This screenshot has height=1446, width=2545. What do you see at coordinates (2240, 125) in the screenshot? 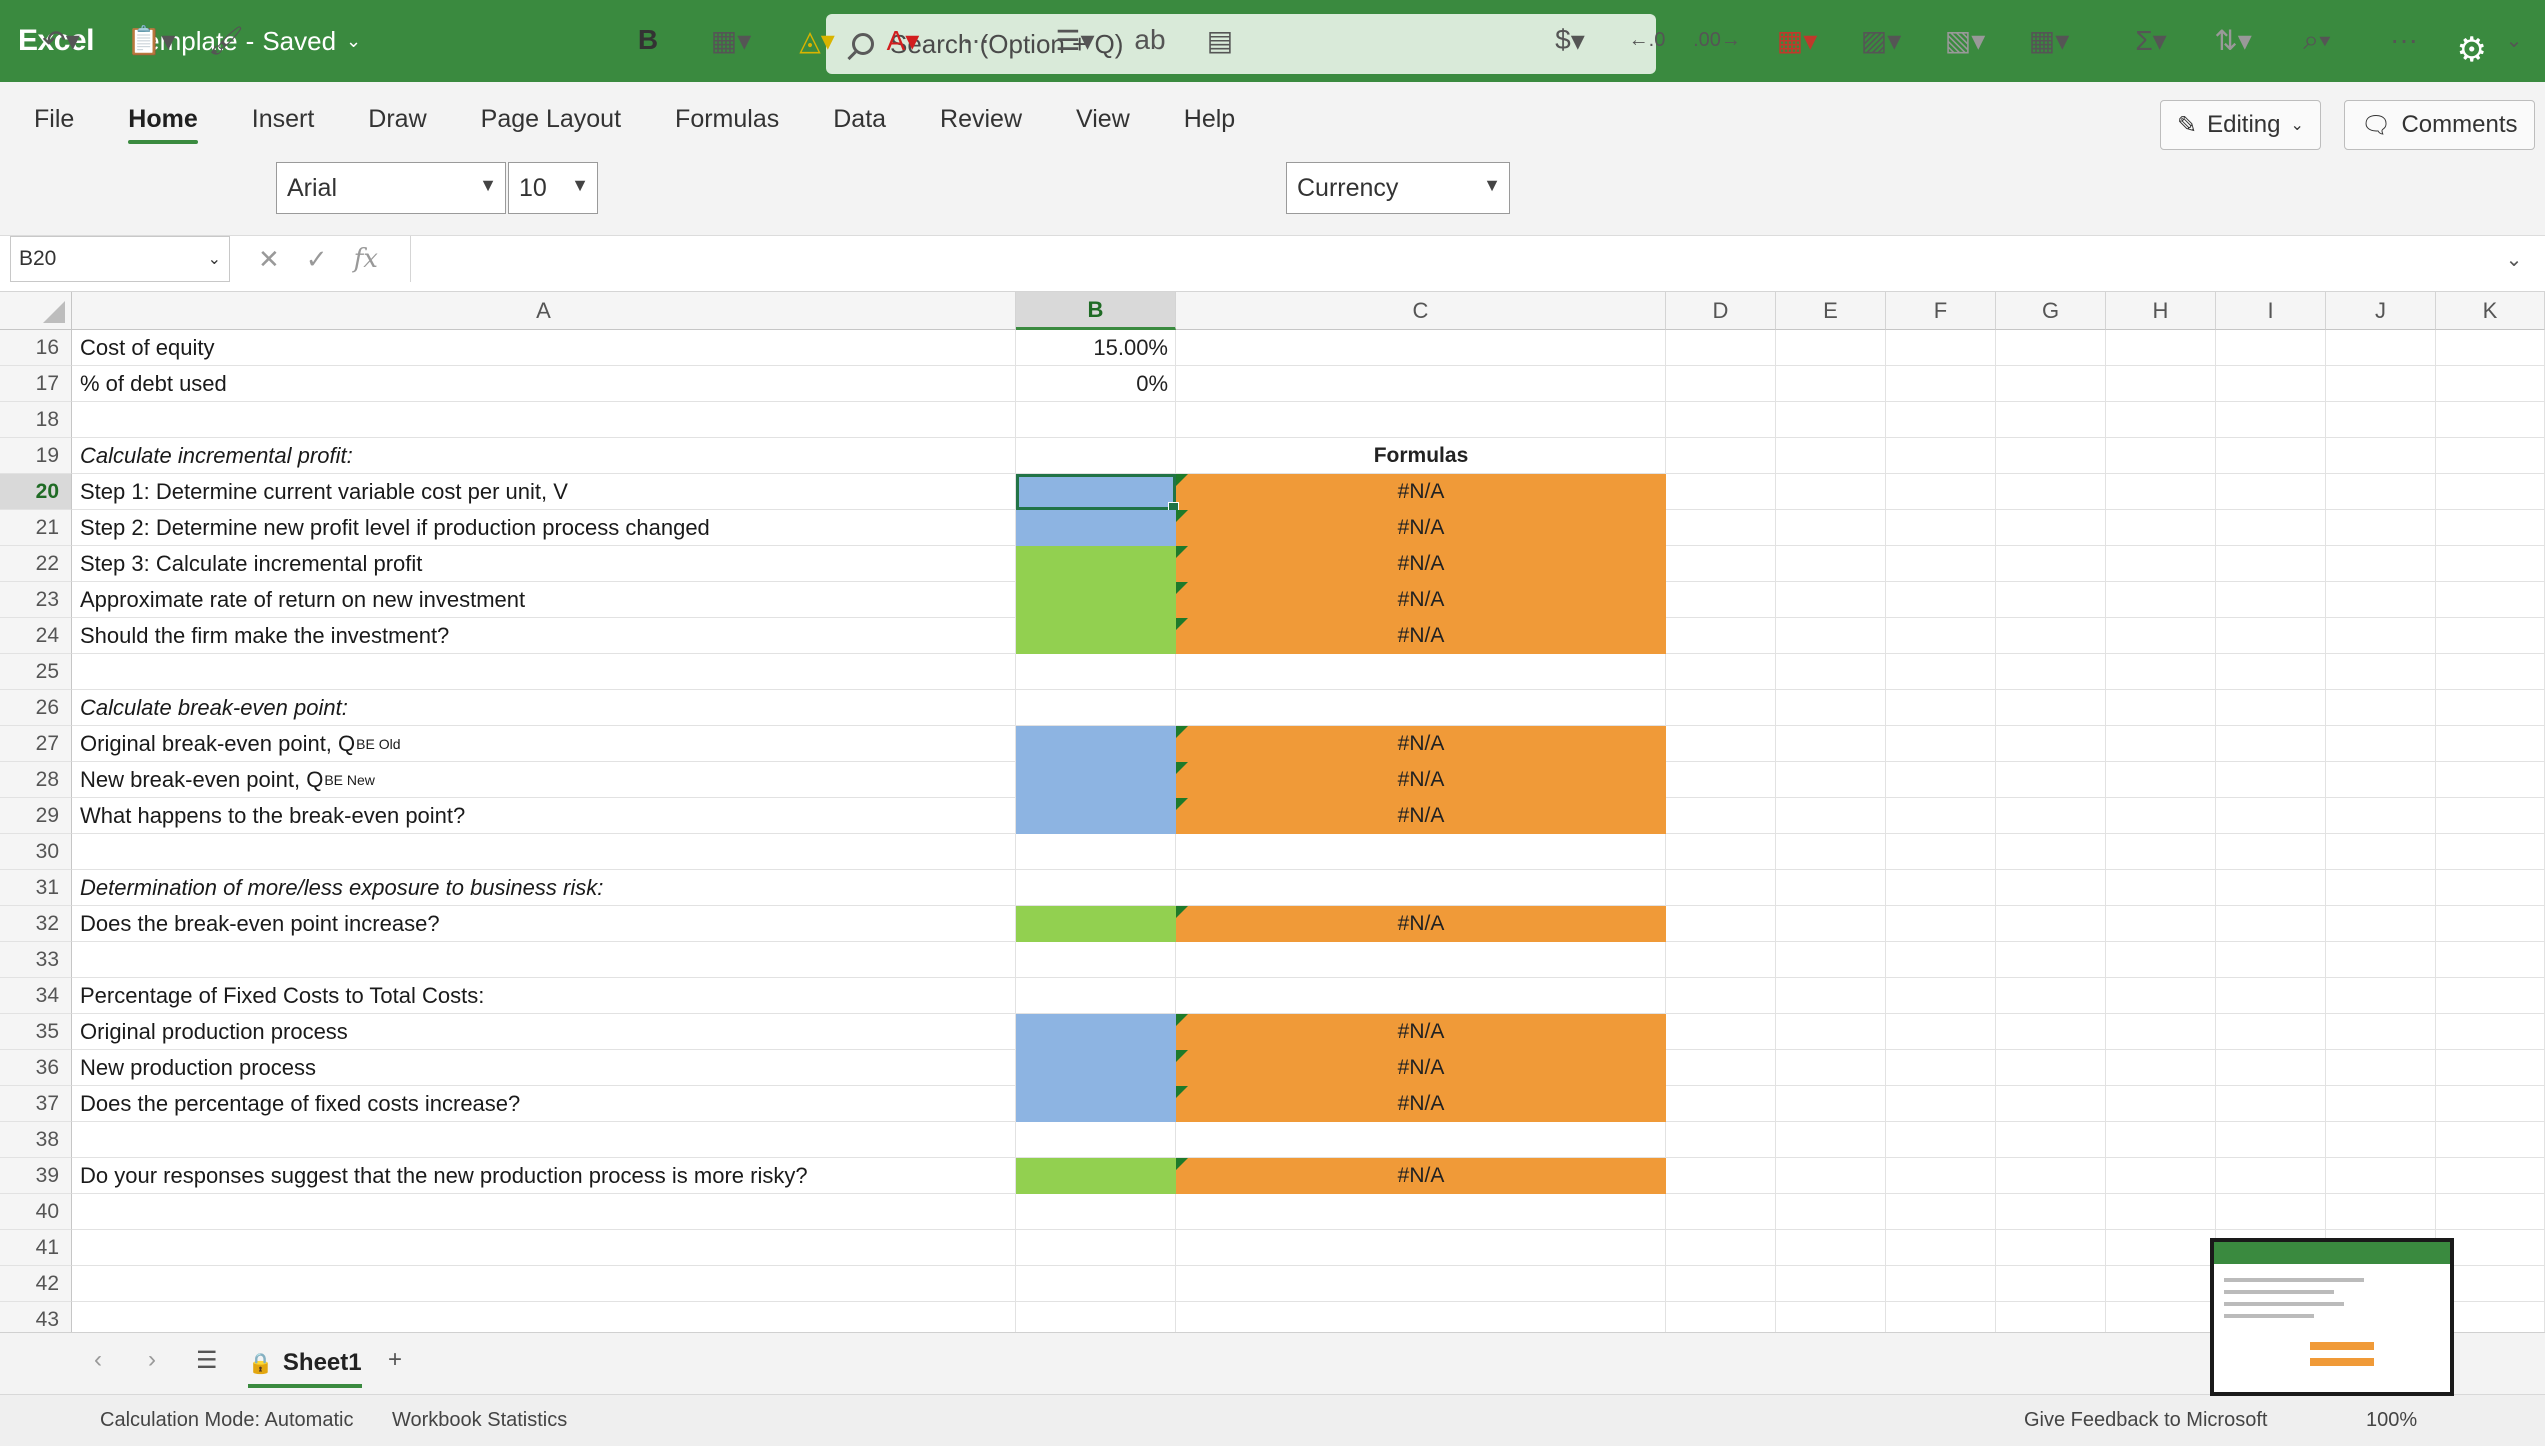
I see `editing-mode-button: ✎ Editing ⌄` at bounding box center [2240, 125].